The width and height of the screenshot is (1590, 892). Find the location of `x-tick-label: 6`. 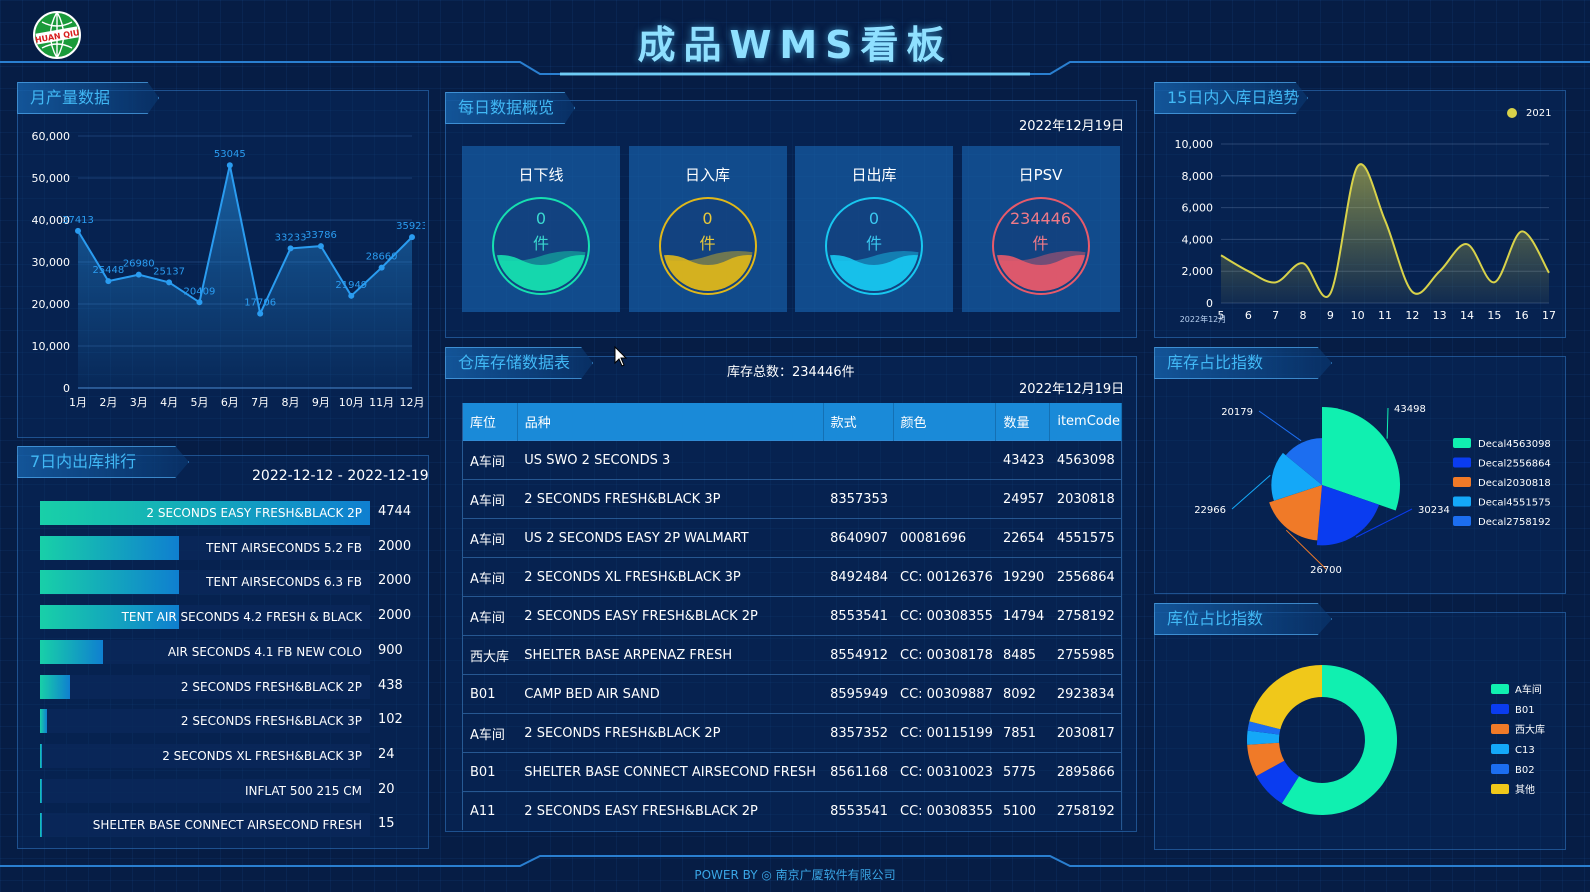

x-tick-label: 6 is located at coordinates (1248, 315).